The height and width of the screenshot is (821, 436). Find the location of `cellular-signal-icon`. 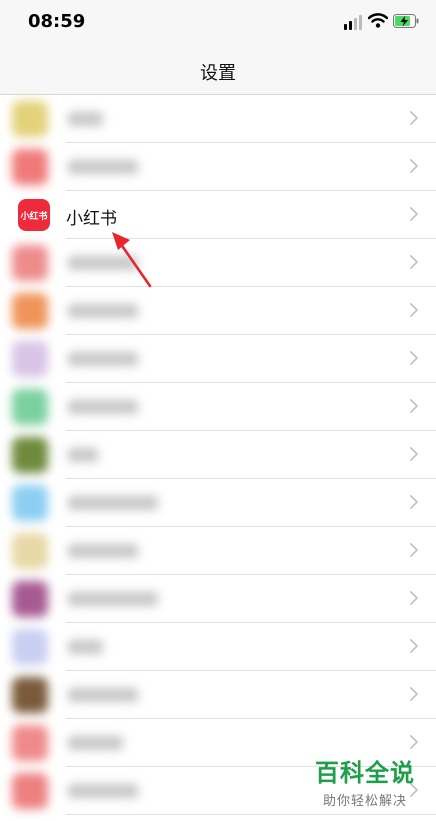

cellular-signal-icon is located at coordinates (354, 22).